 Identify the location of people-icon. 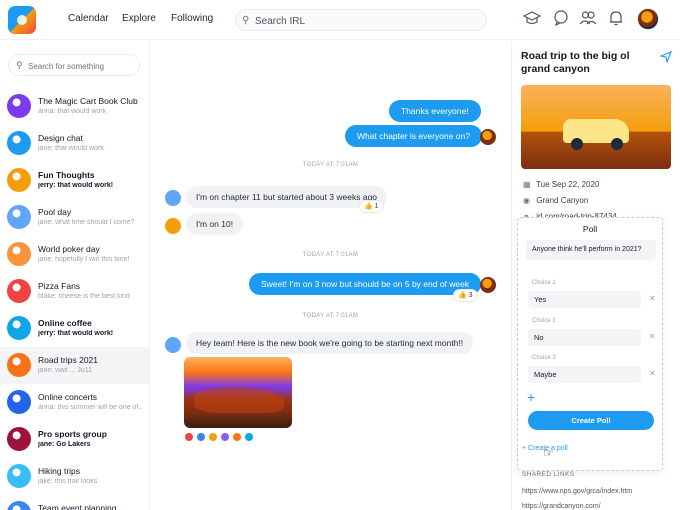
(588, 19).